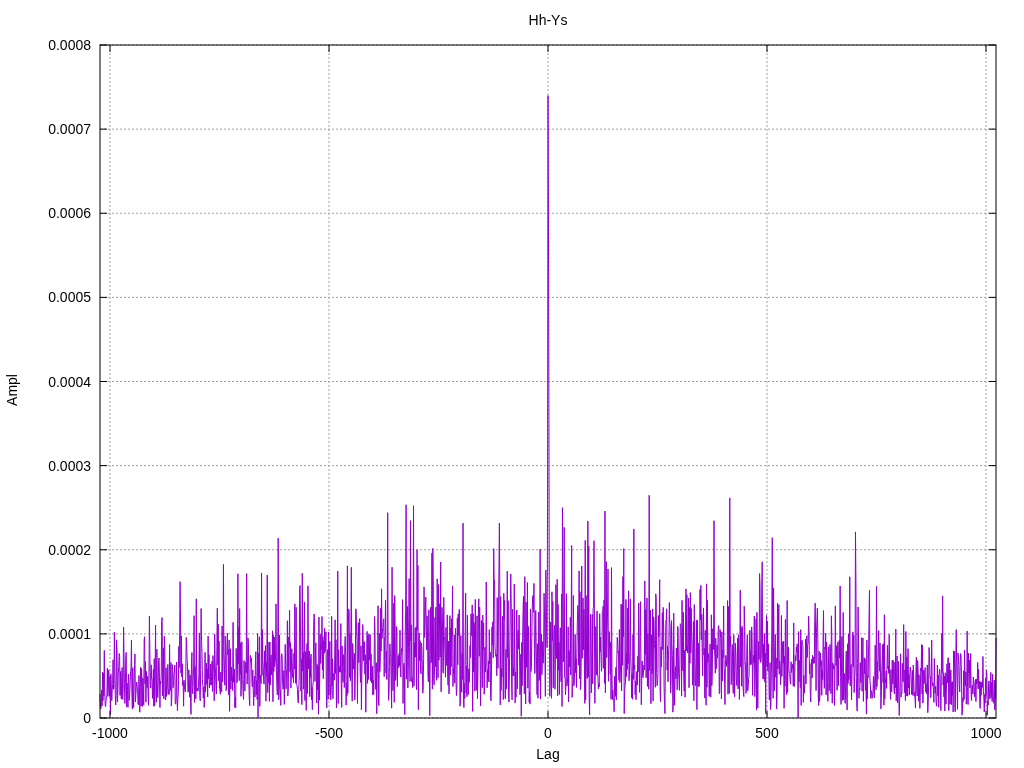  Describe the element at coordinates (548, 20) in the screenshot. I see `chart-title: Hh-Ys` at that location.